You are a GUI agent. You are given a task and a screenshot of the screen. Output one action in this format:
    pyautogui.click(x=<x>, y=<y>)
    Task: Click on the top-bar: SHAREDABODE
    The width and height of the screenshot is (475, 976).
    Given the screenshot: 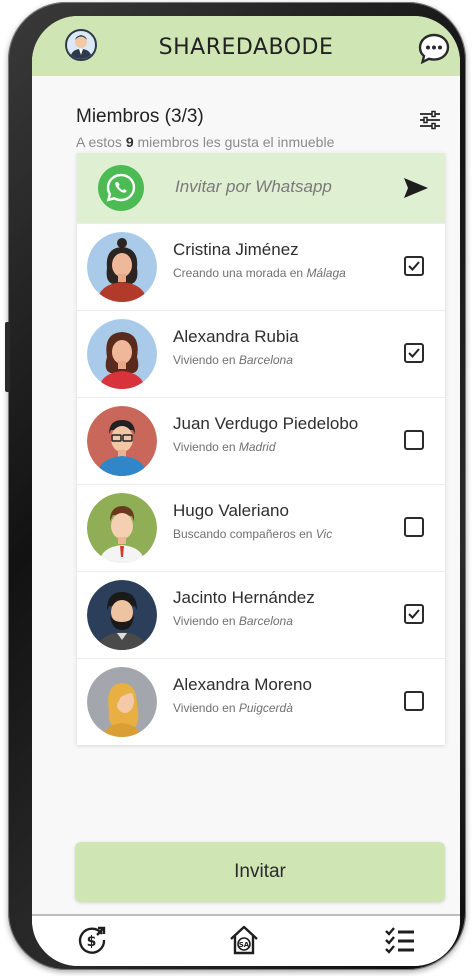 What is the action you would take?
    pyautogui.click(x=246, y=46)
    